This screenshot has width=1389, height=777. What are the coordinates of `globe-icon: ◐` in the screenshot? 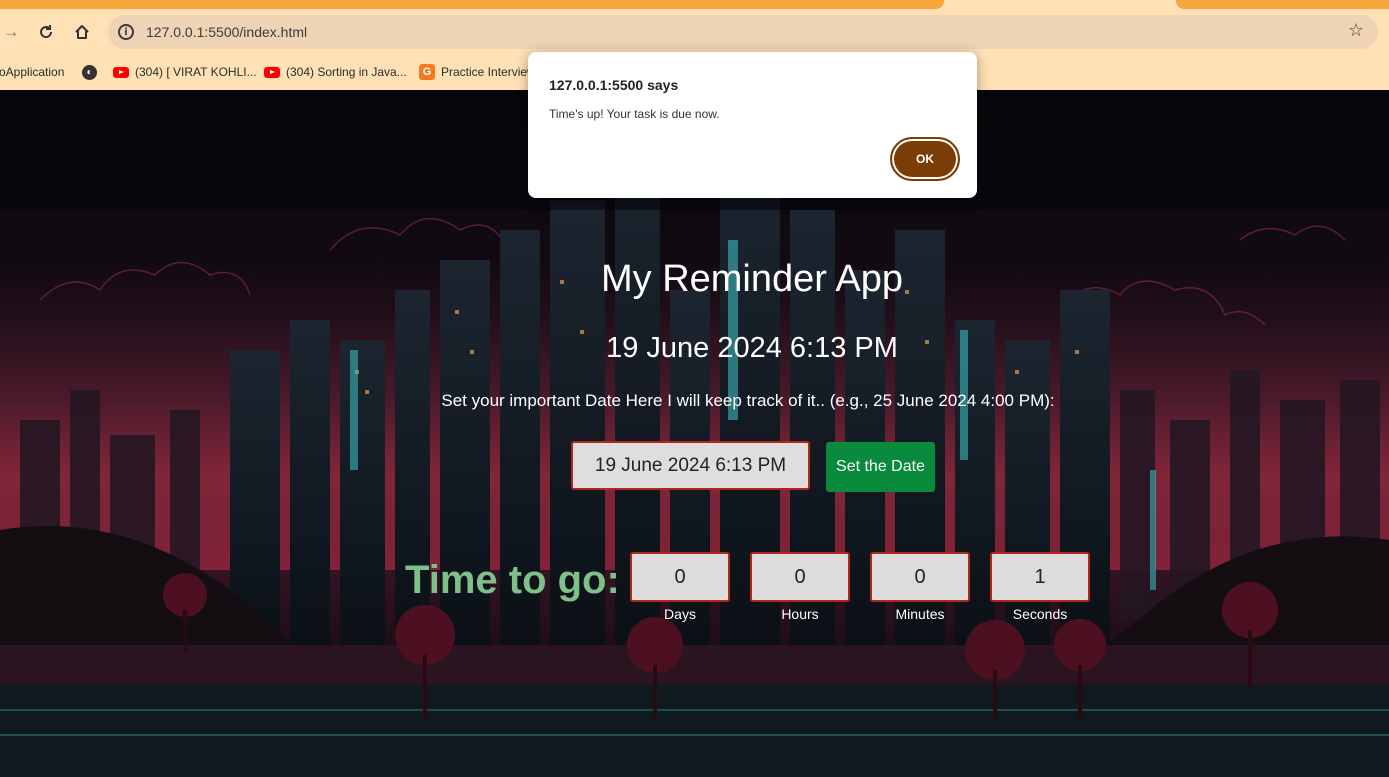 It's located at (89, 72).